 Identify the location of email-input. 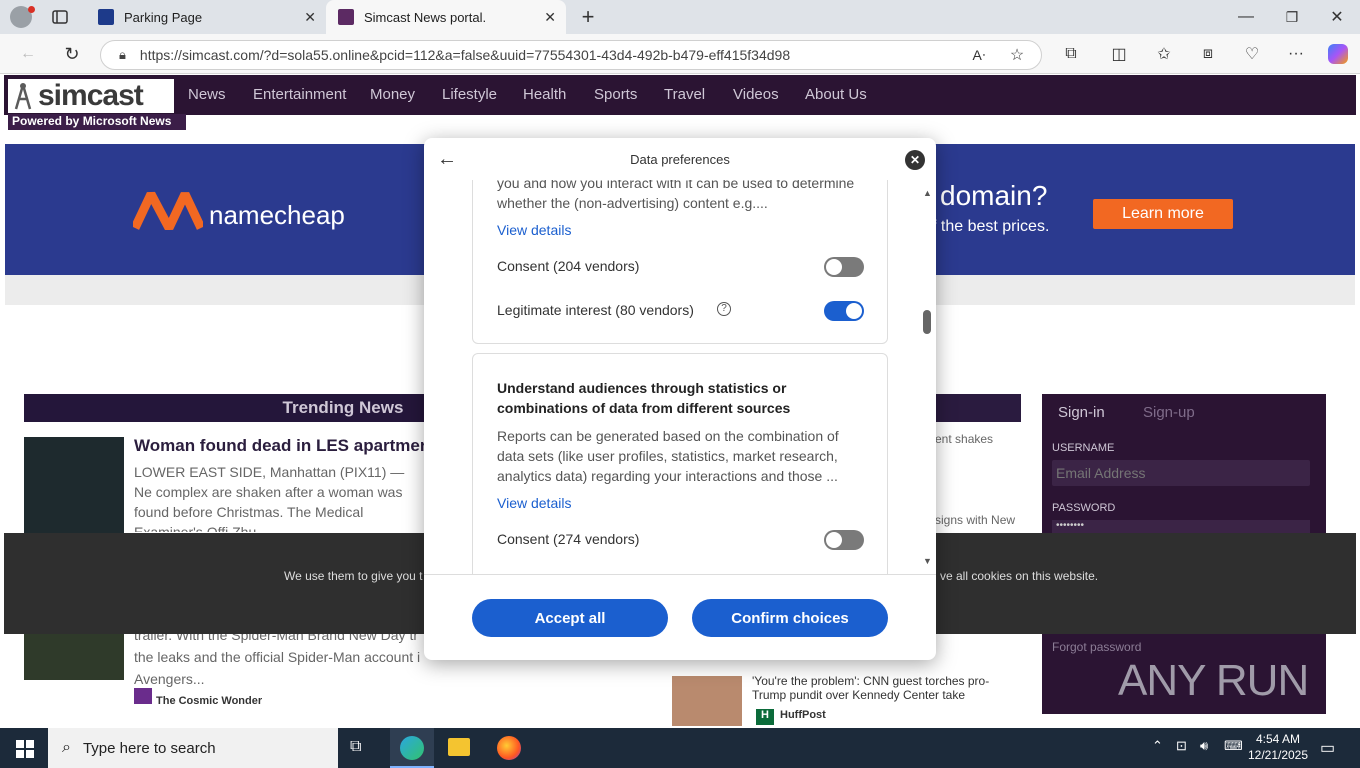
(1181, 473).